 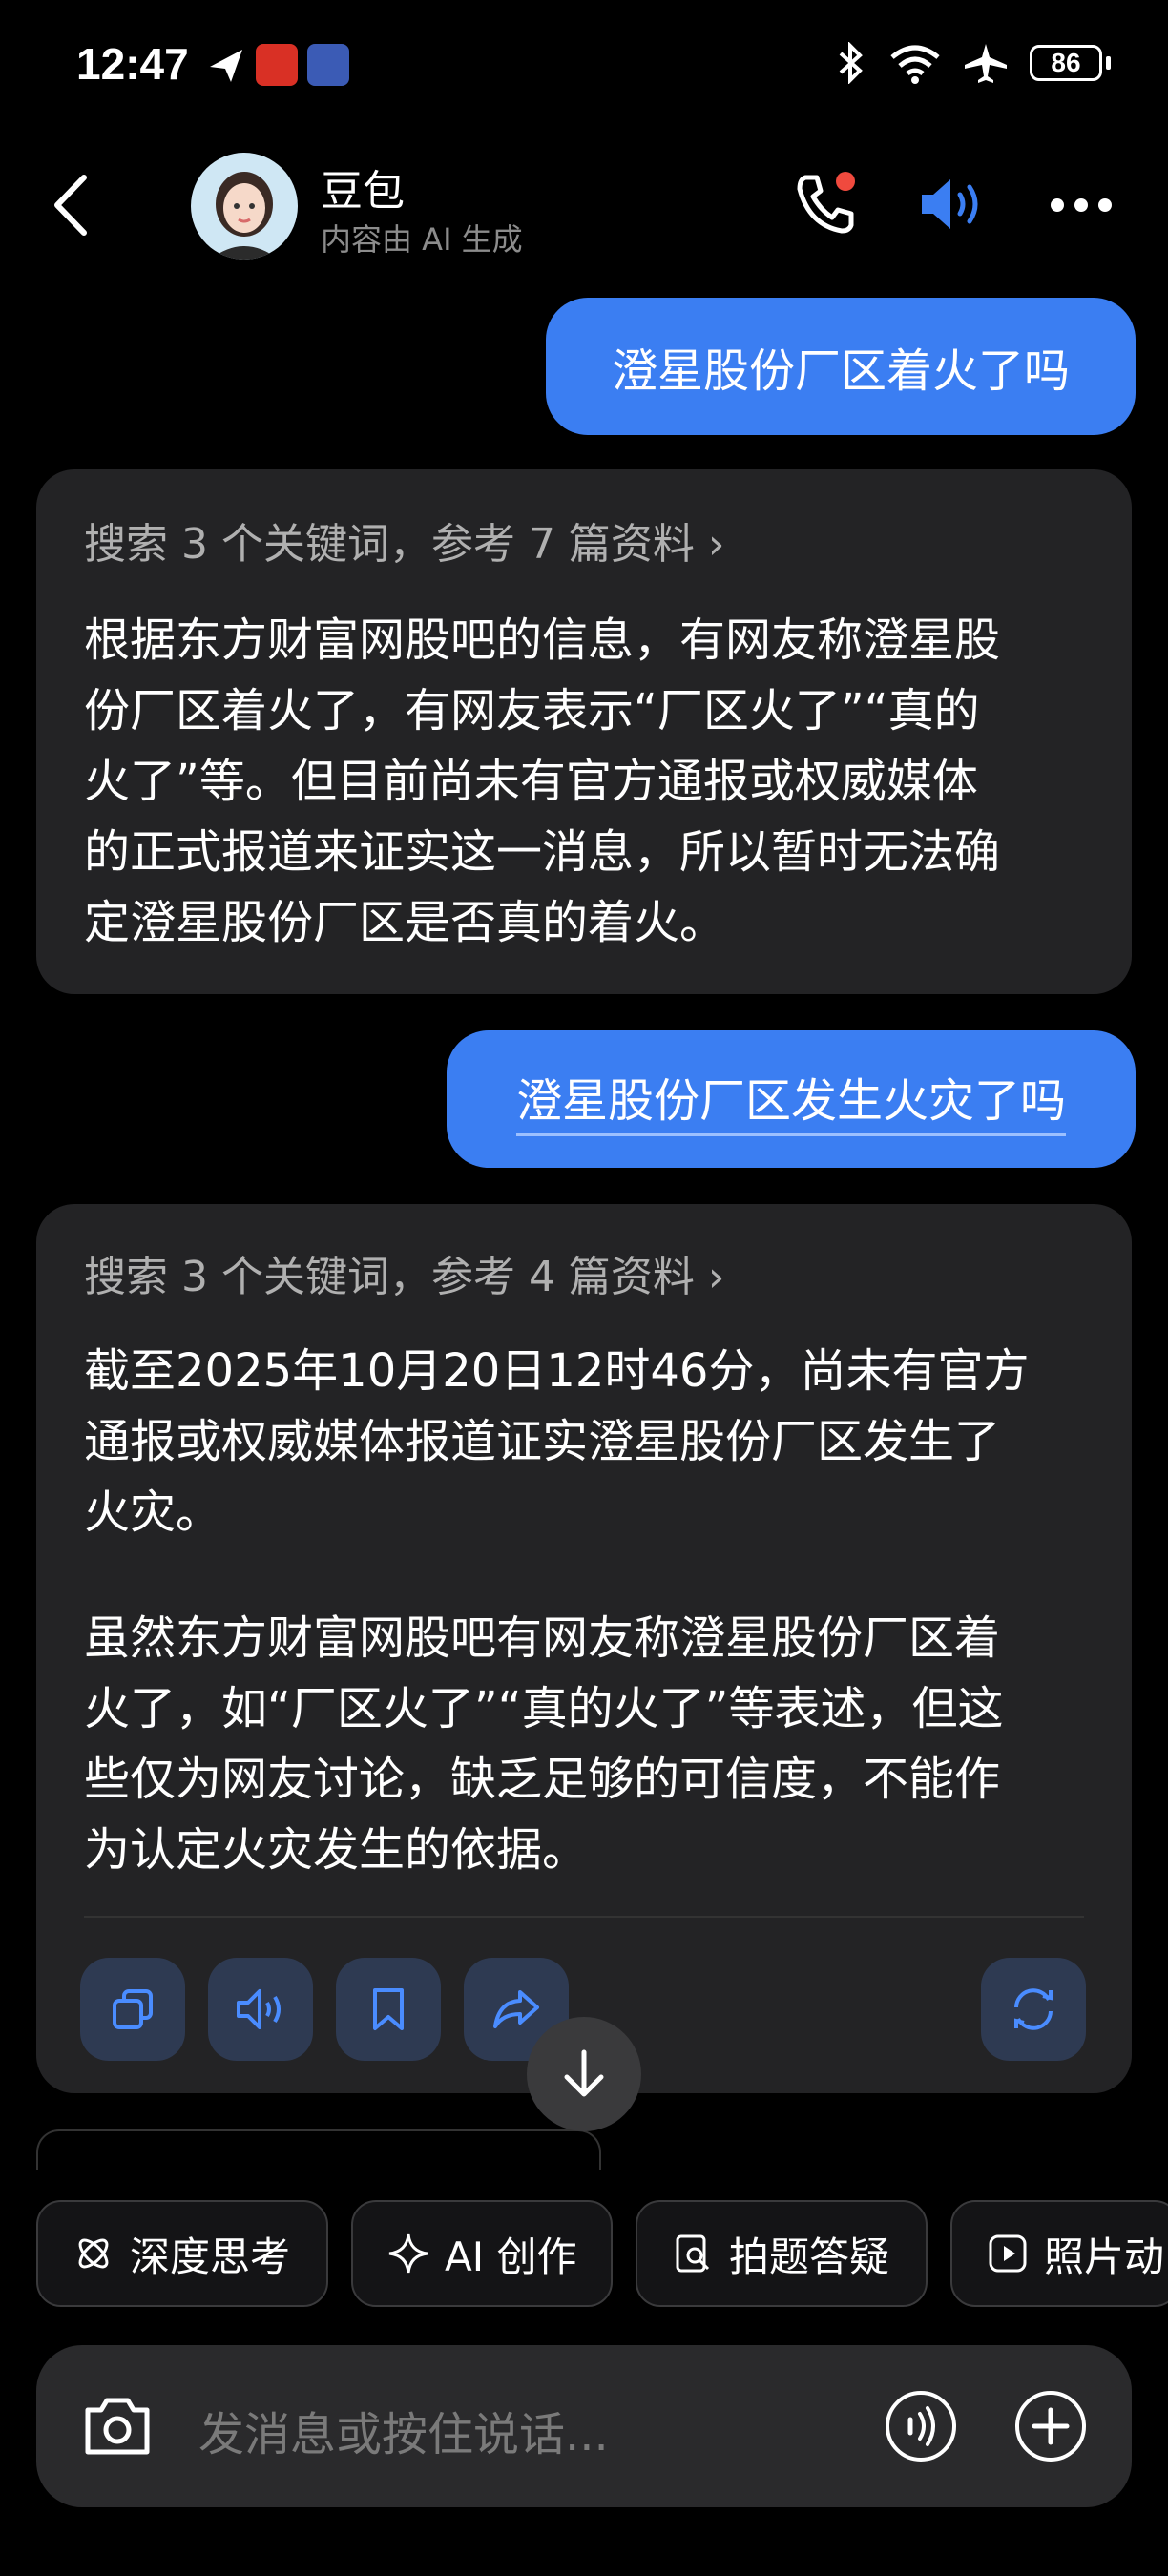 I want to click on speaker-icon, so click(x=259, y=2009).